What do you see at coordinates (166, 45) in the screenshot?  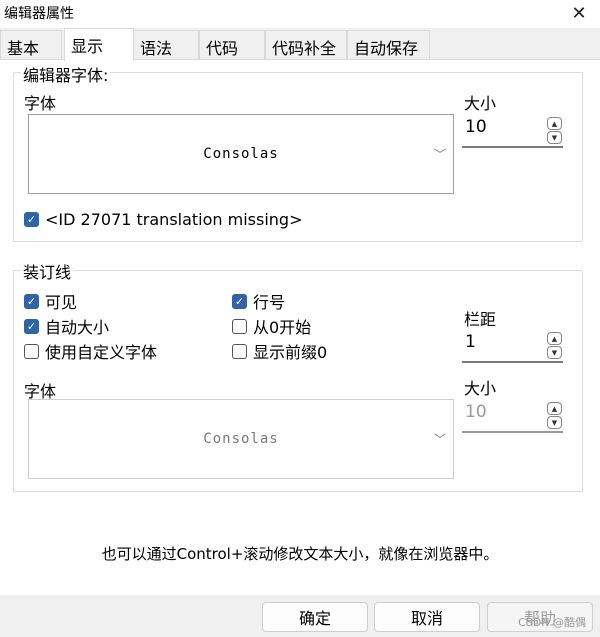 I see `tab-syntax: 语法` at bounding box center [166, 45].